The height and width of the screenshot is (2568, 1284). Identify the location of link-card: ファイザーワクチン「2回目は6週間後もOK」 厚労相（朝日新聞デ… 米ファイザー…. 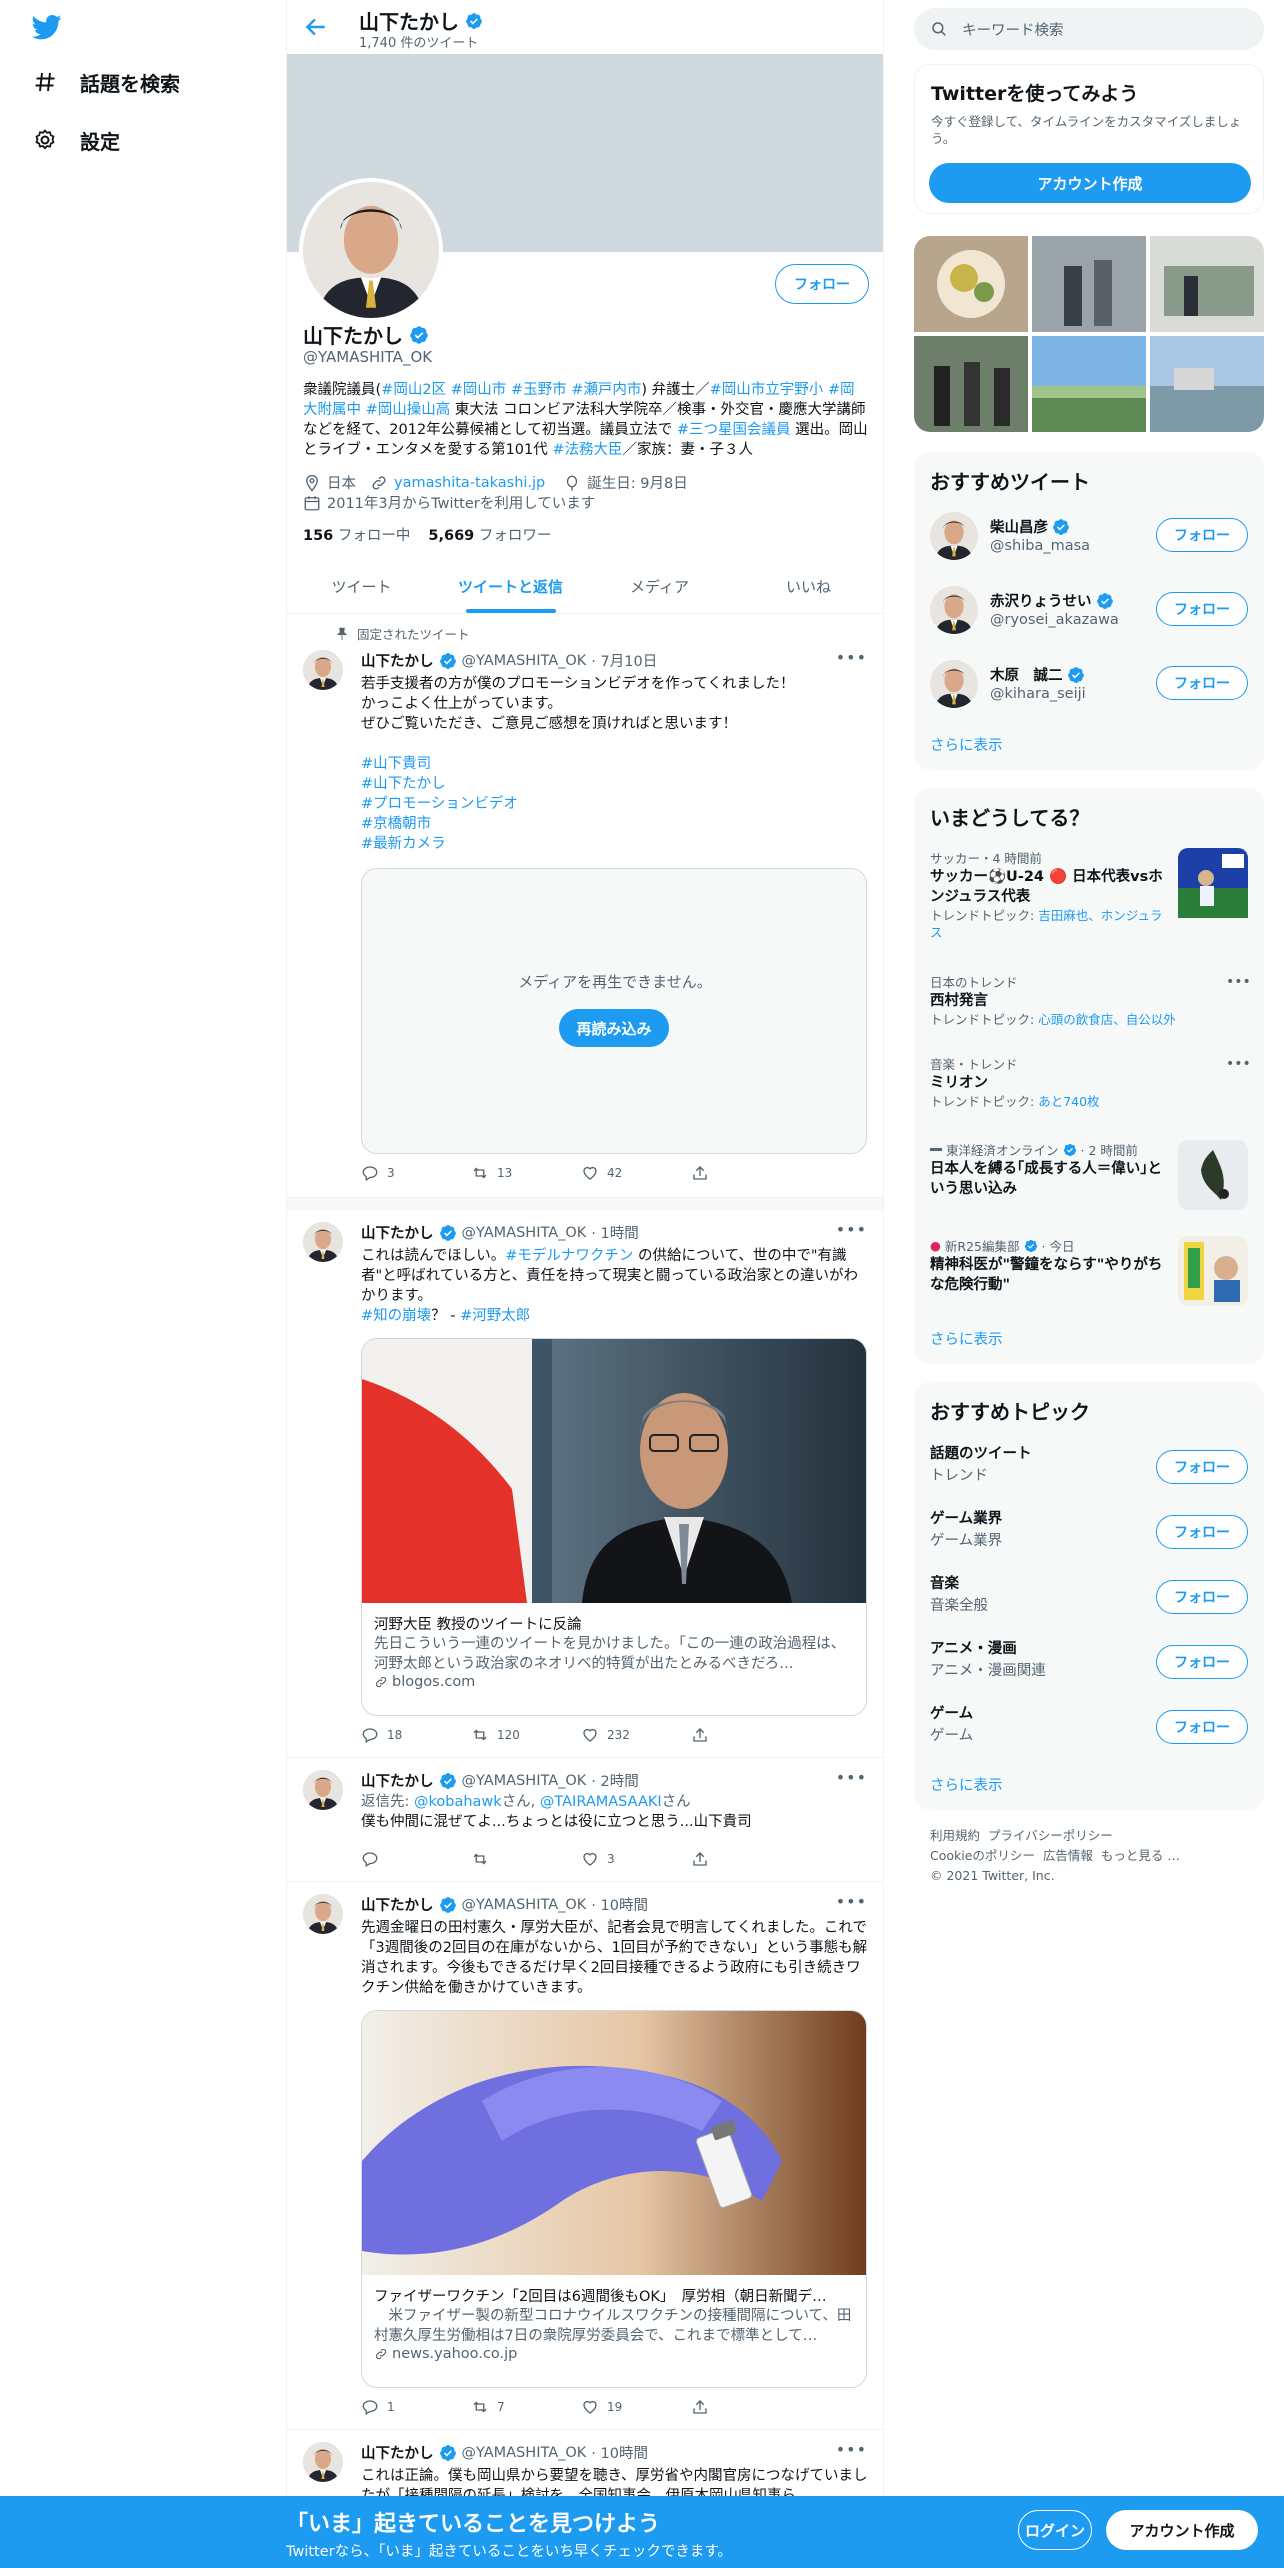
(614, 2199).